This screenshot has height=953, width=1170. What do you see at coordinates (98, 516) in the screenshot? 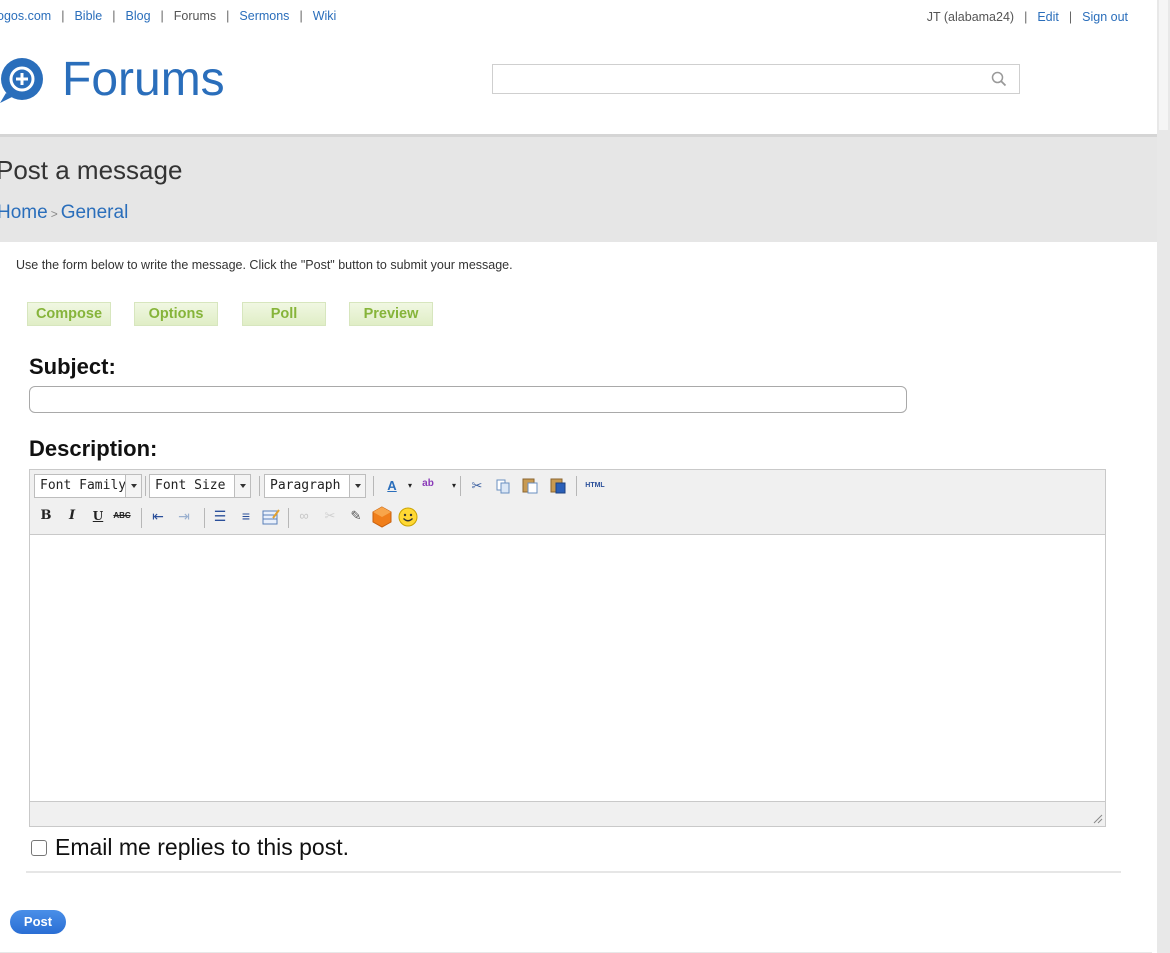
I see `underline-icon: U` at bounding box center [98, 516].